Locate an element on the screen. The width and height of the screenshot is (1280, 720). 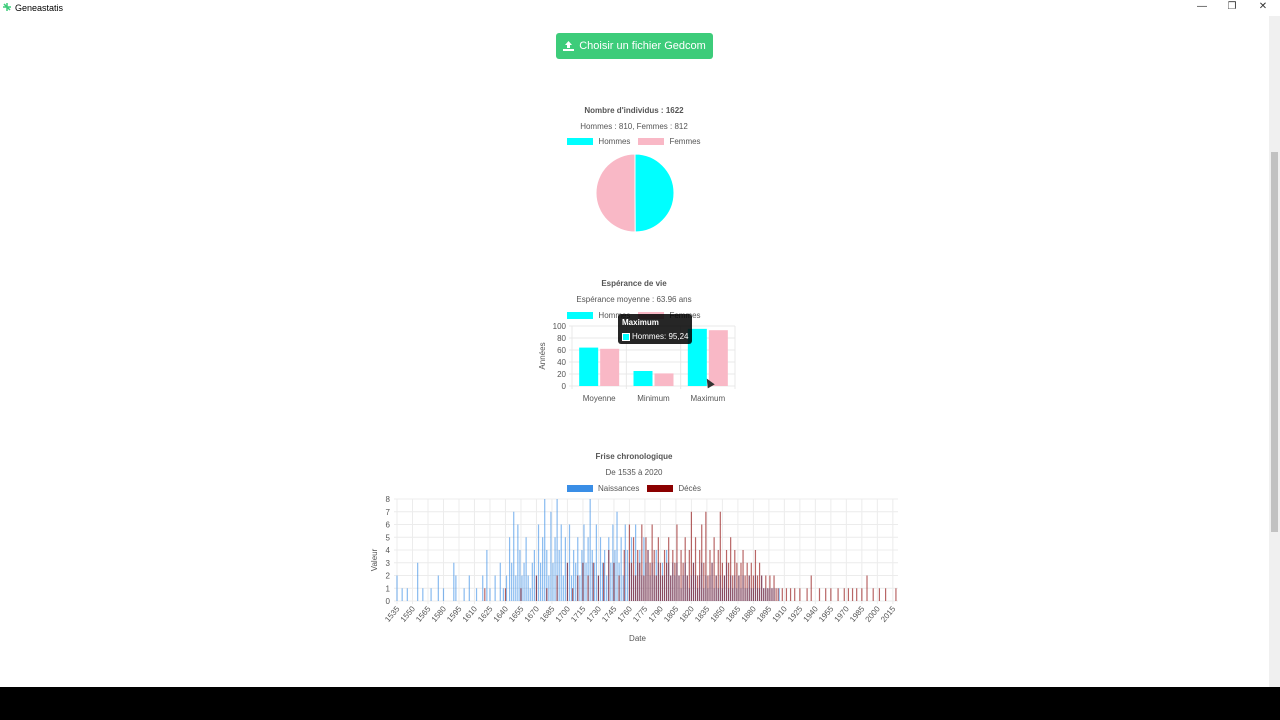
x-tick-label: 1565 is located at coordinates (423, 614).